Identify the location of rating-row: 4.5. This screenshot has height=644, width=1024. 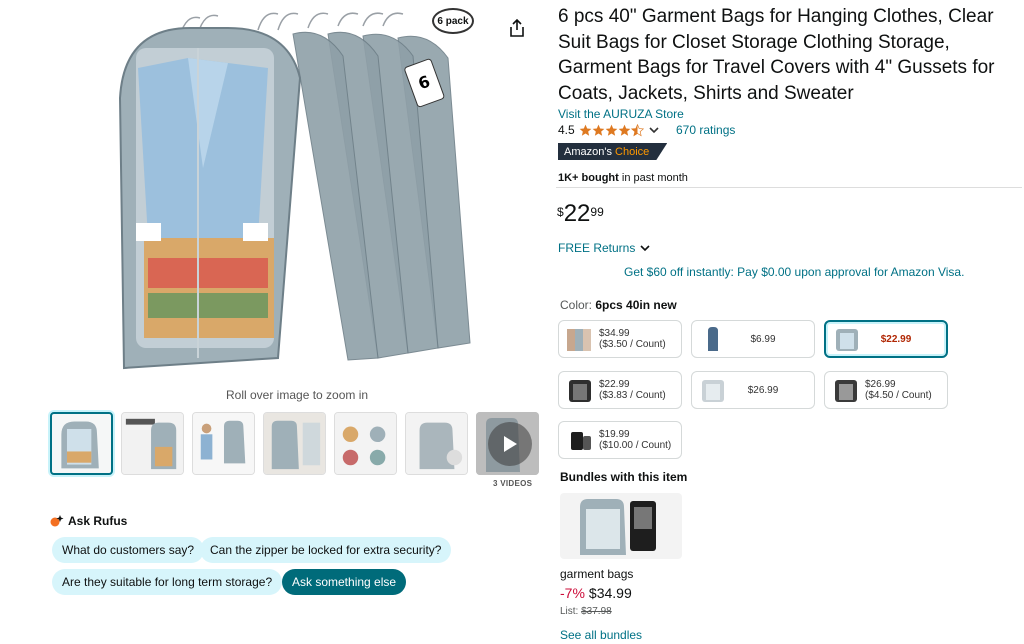
(609, 130).